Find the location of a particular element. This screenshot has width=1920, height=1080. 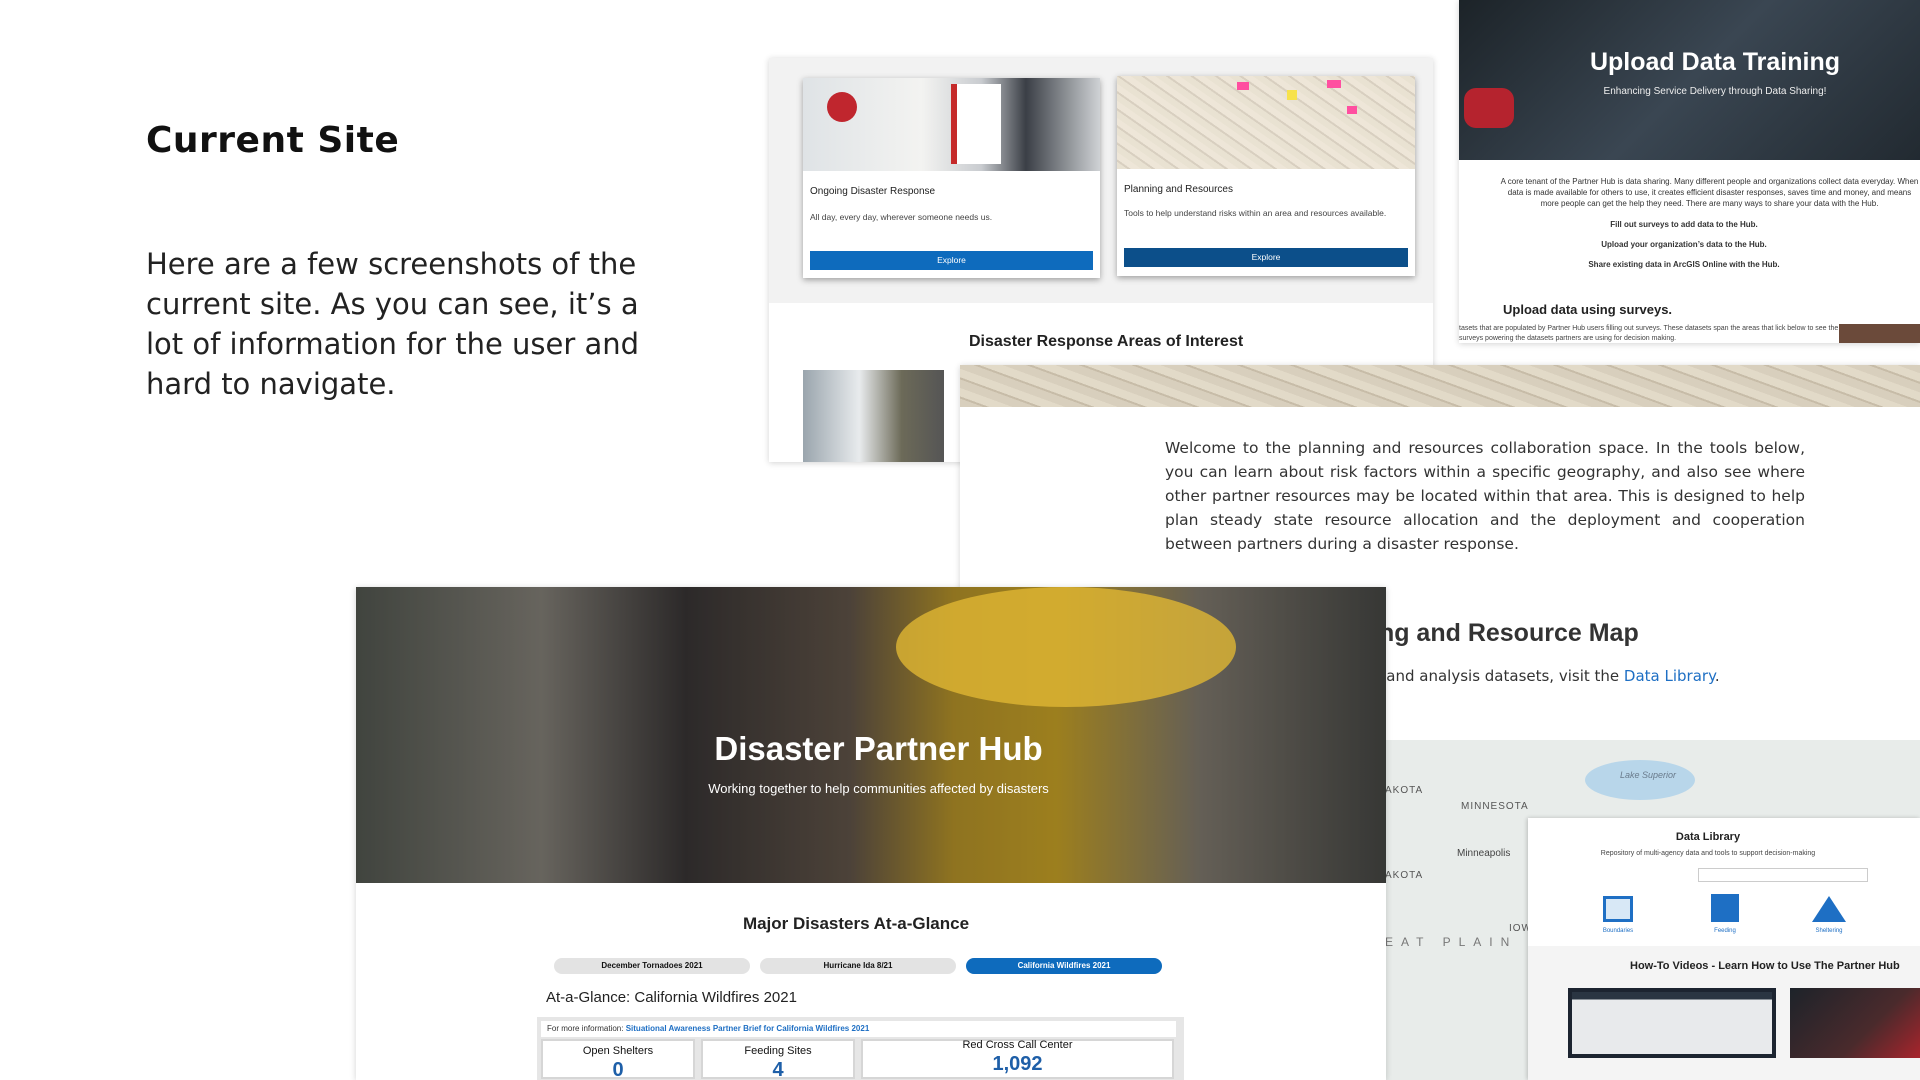

hub-title: Disaster Partner Hub is located at coordinates (878, 748).